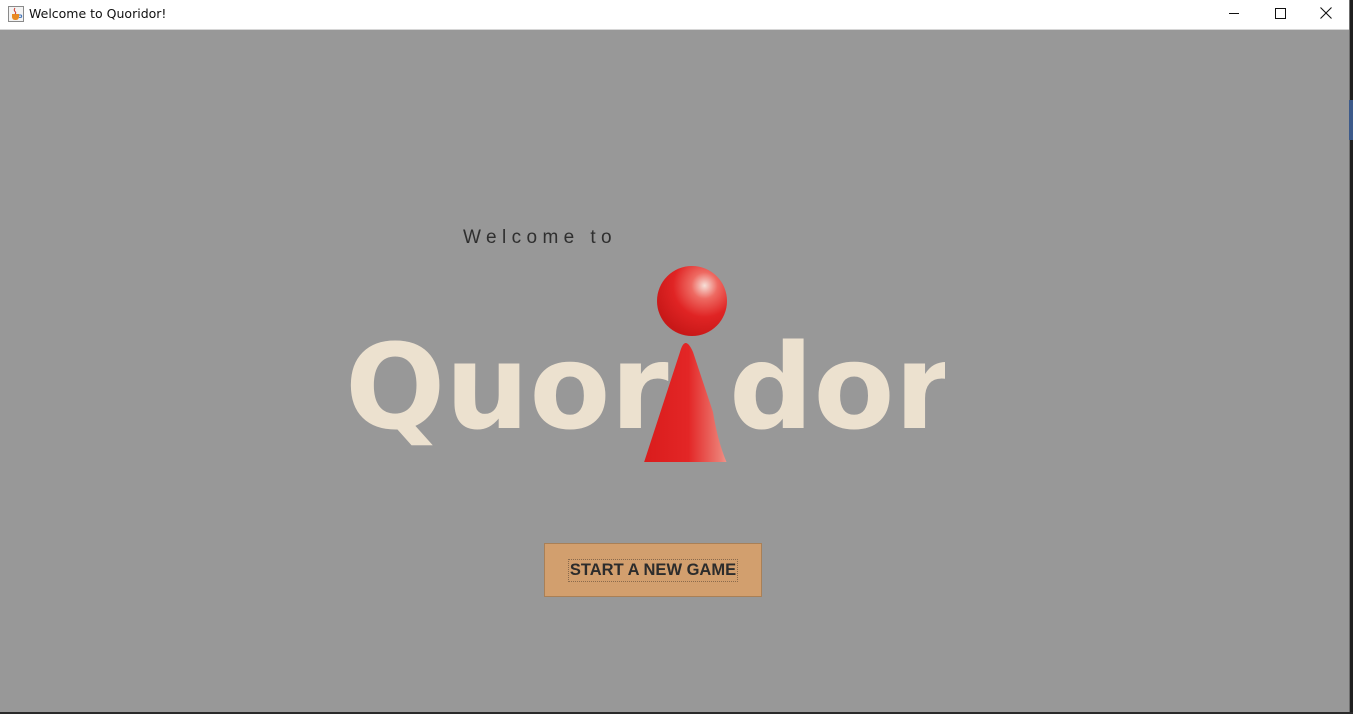 The height and width of the screenshot is (714, 1353). What do you see at coordinates (16, 14) in the screenshot?
I see `java-cup-icon` at bounding box center [16, 14].